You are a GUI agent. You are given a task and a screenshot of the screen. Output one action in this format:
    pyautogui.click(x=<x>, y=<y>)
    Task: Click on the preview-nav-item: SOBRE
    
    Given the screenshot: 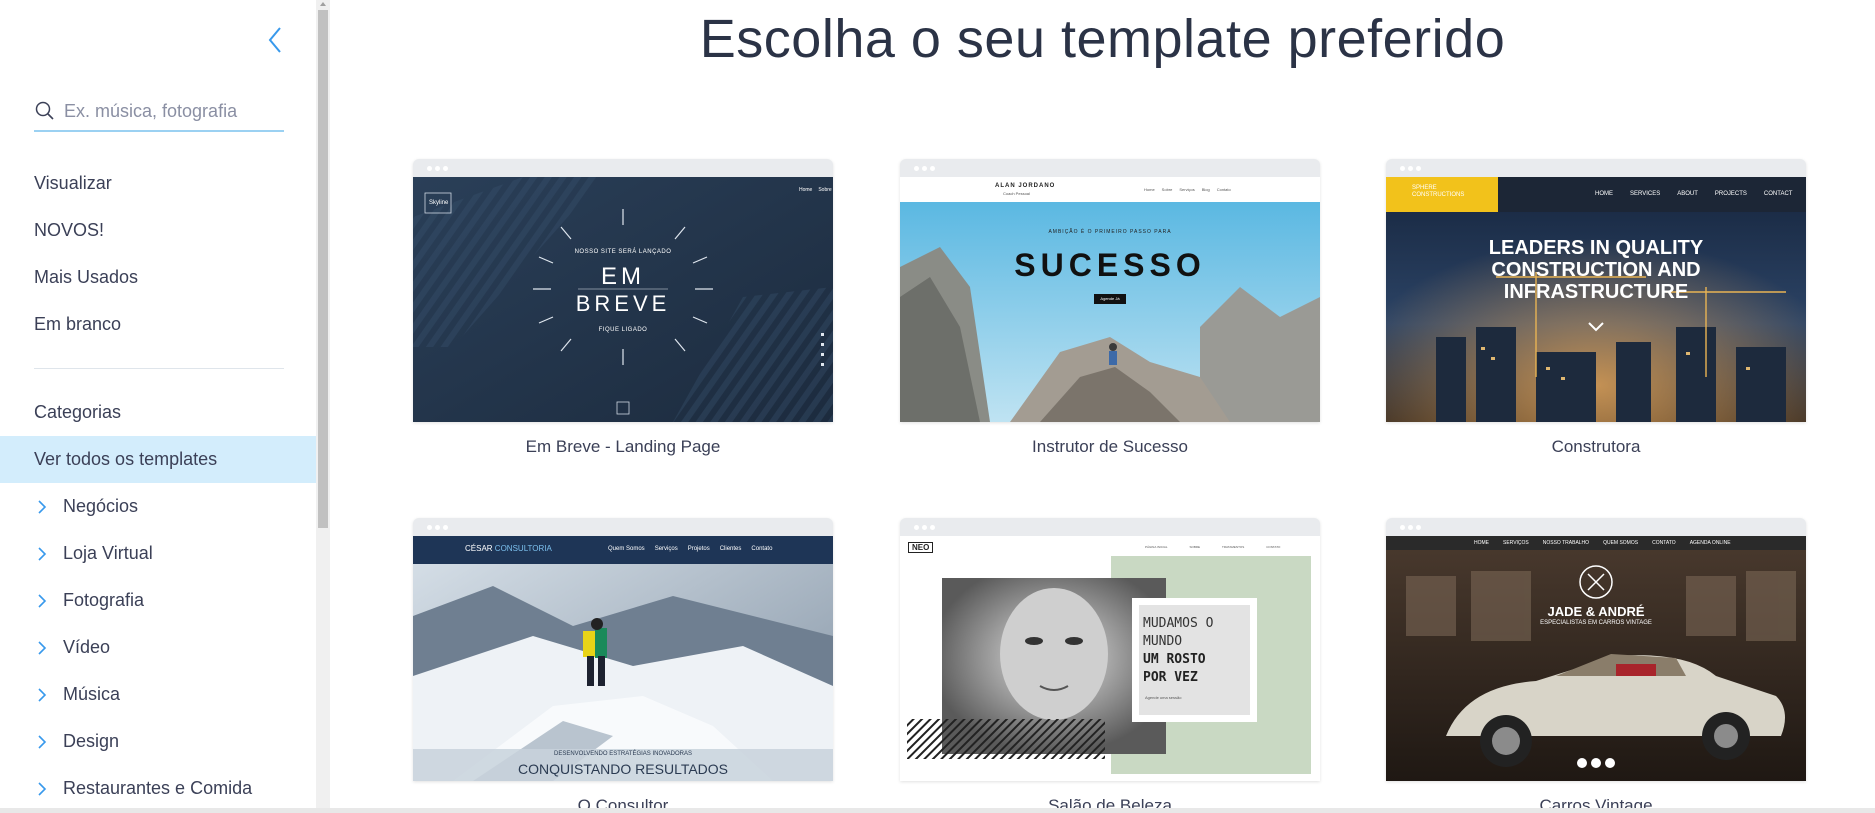 What is the action you would take?
    pyautogui.click(x=1195, y=547)
    